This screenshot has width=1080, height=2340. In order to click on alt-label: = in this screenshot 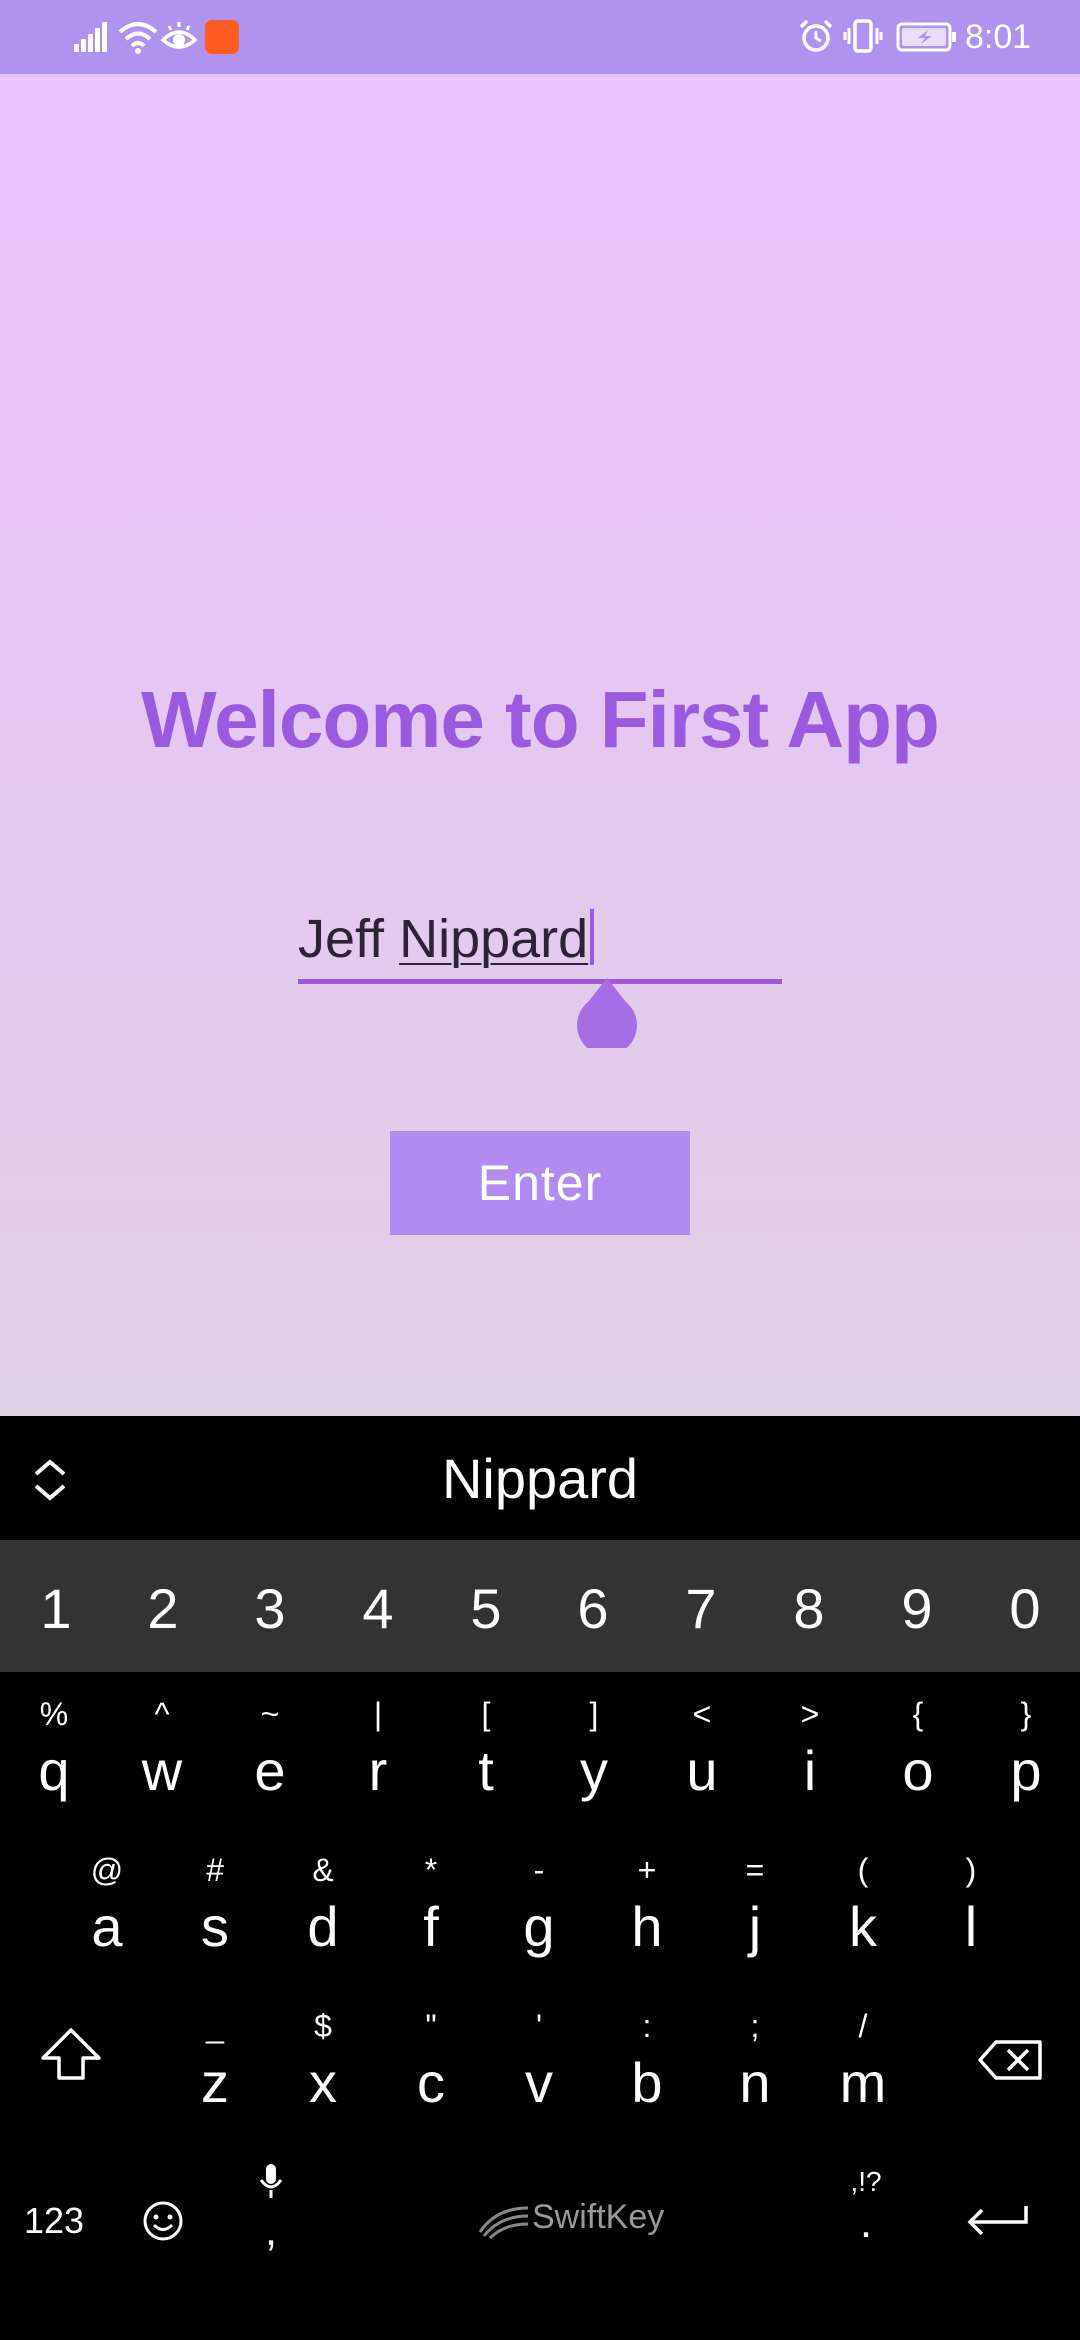, I will do `click(755, 1870)`.